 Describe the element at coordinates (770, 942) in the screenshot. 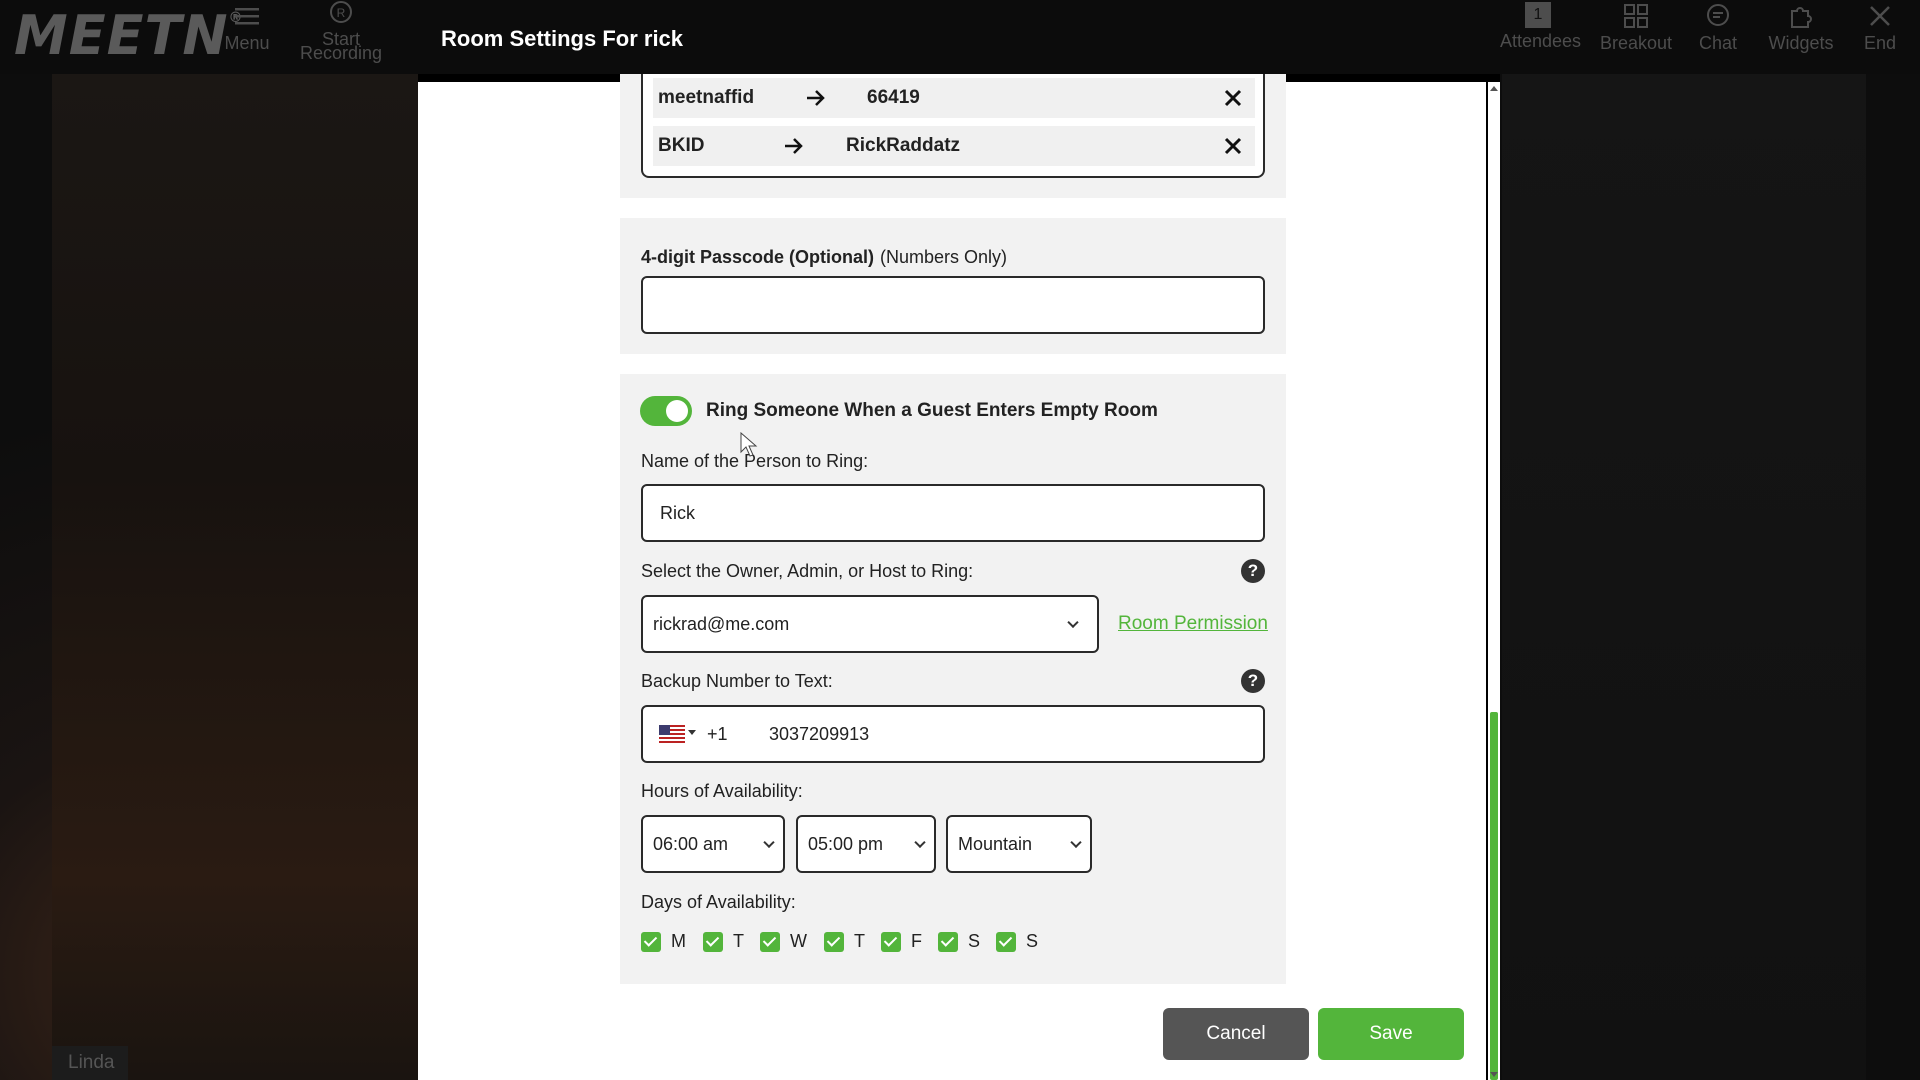

I see `day-checkbox-wed` at that location.